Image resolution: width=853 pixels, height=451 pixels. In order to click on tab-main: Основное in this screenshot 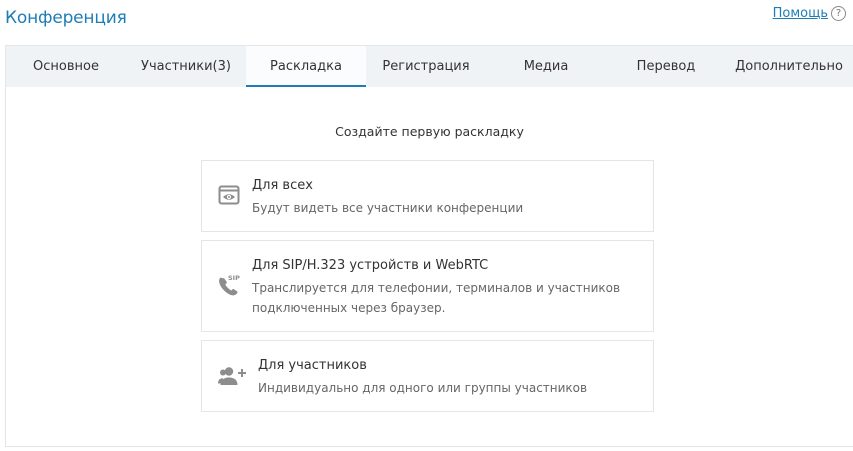, I will do `click(66, 66)`.